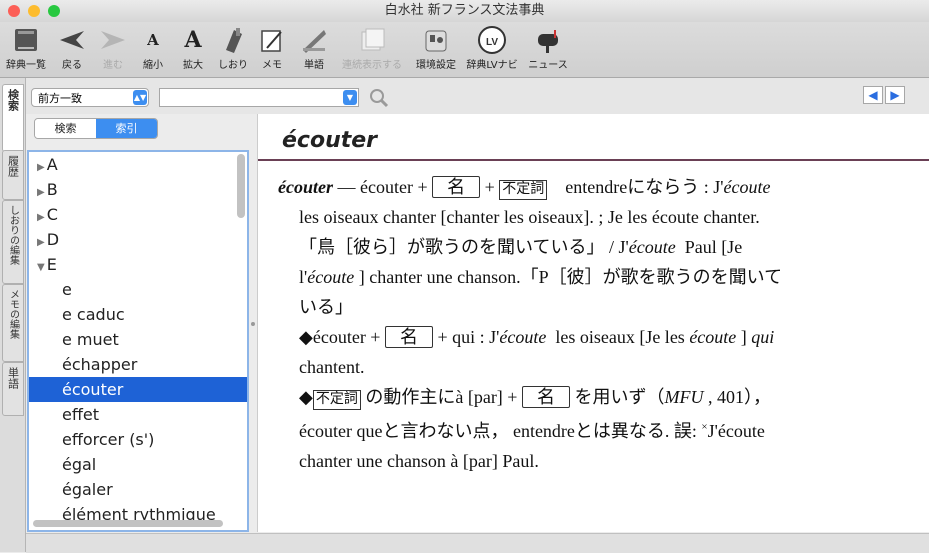 This screenshot has width=929, height=553. I want to click on entry-text: ] chanter une chanson.「P［彼］が歌を歌うのを聞いて, so click(570, 277).